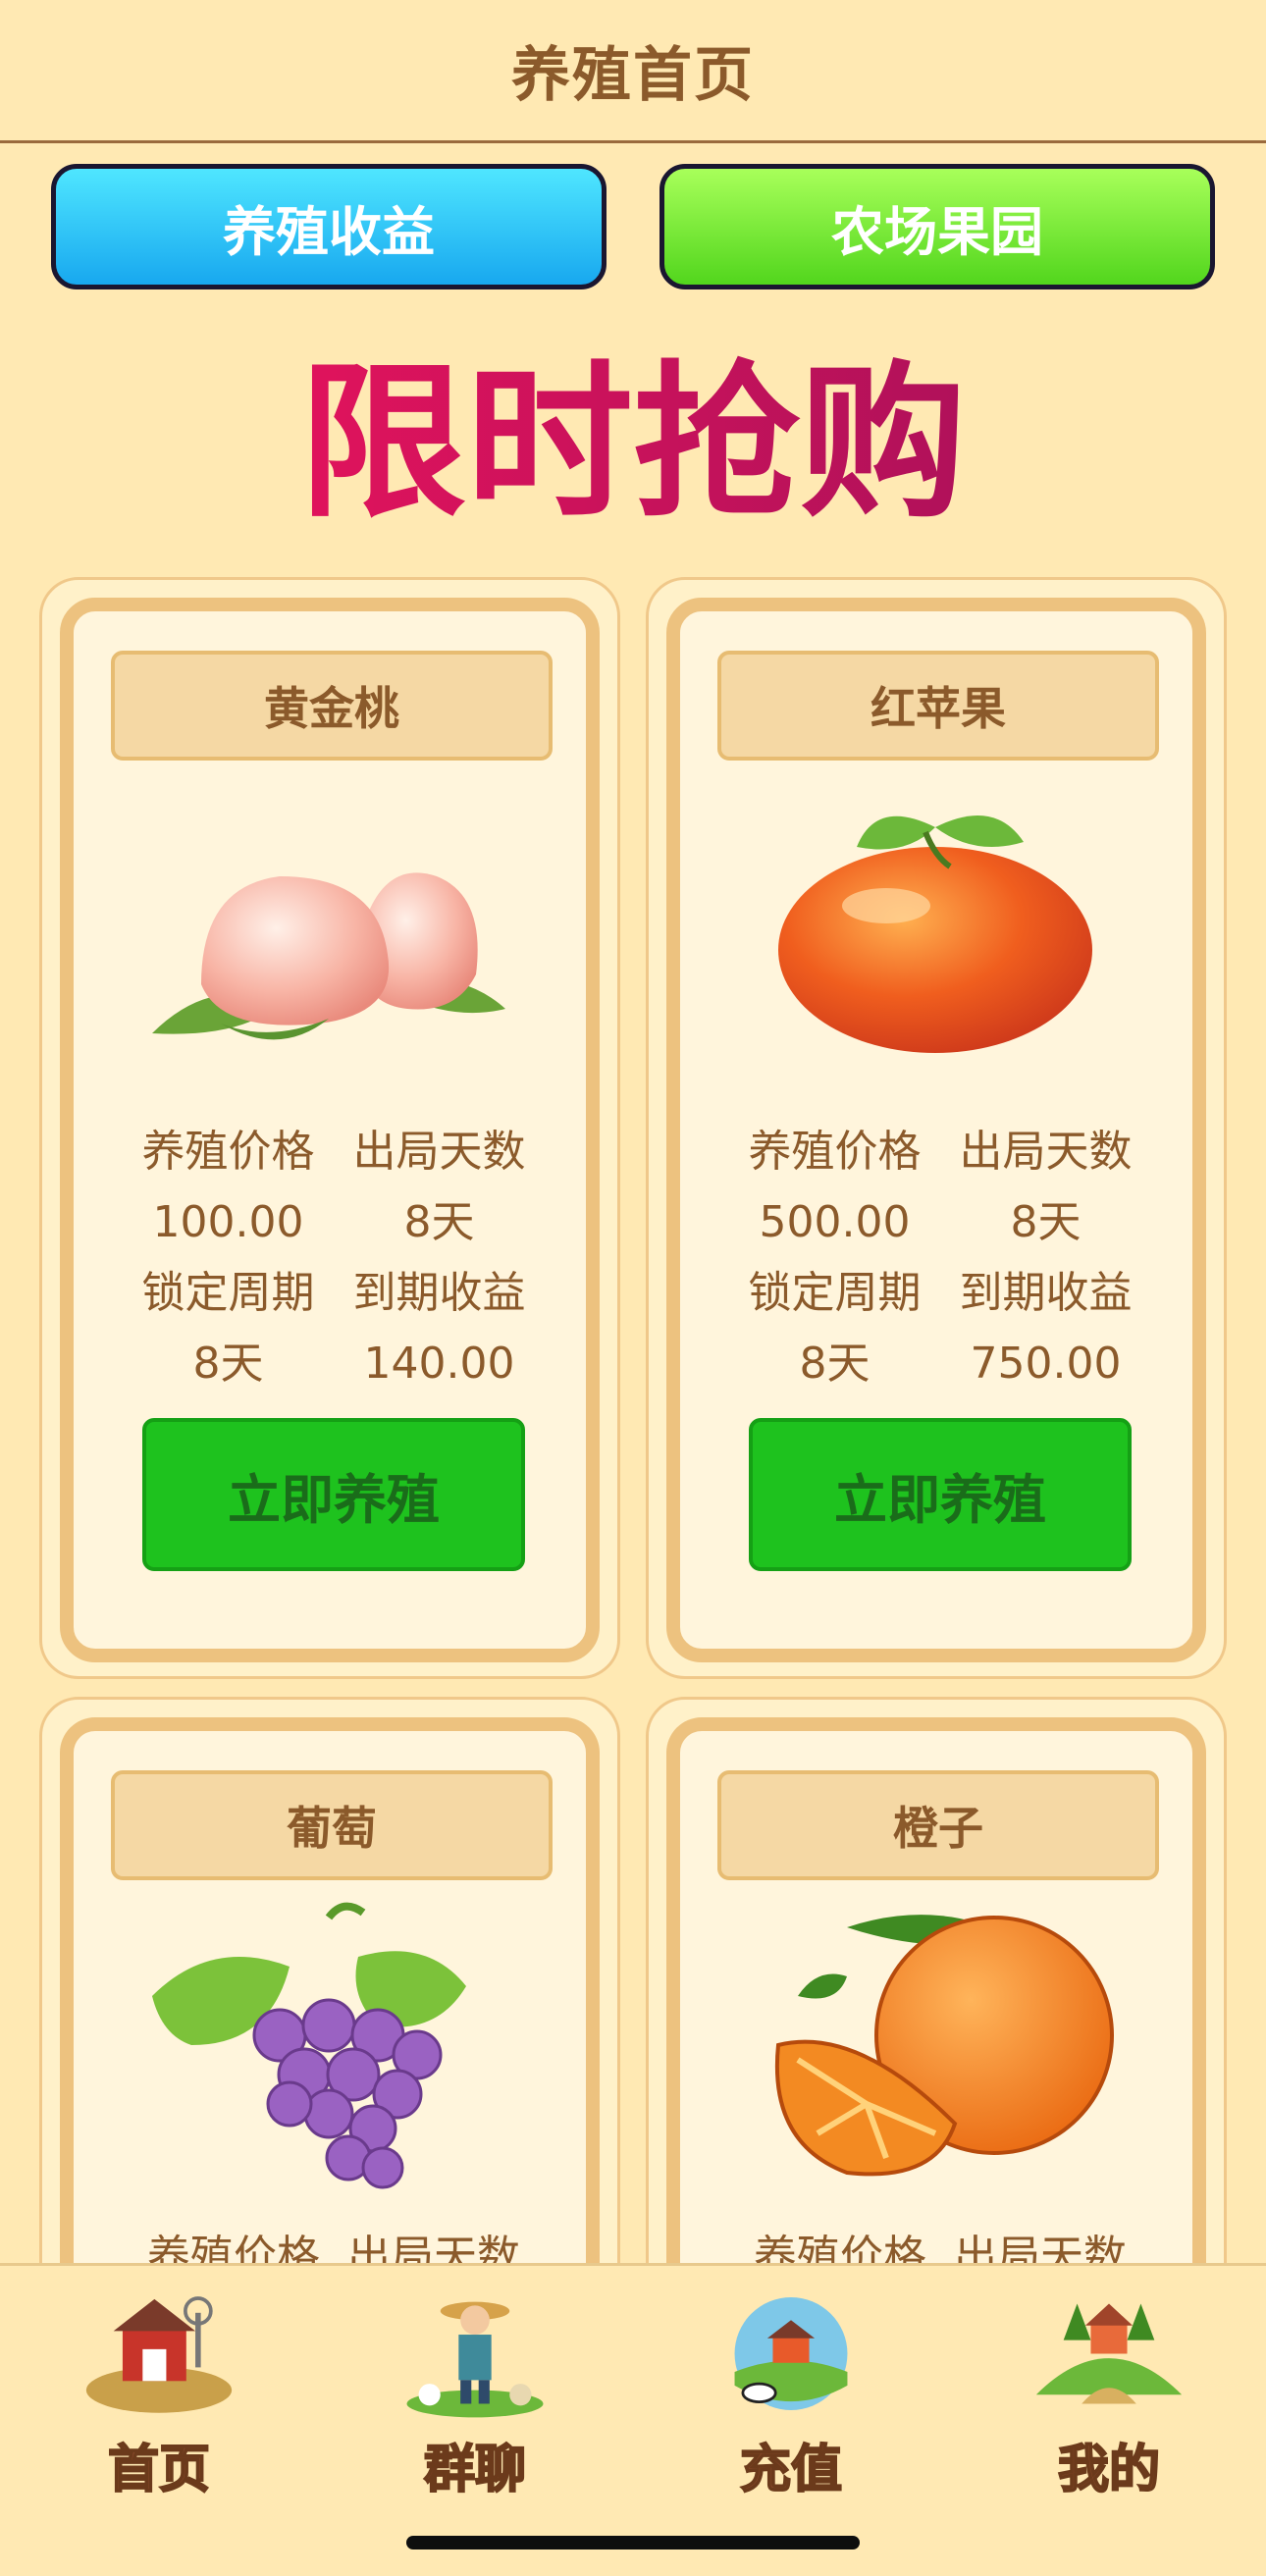 Image resolution: width=1266 pixels, height=2576 pixels. I want to click on product-card: 葡萄 养殖价格 出局天数, so click(329, 2021).